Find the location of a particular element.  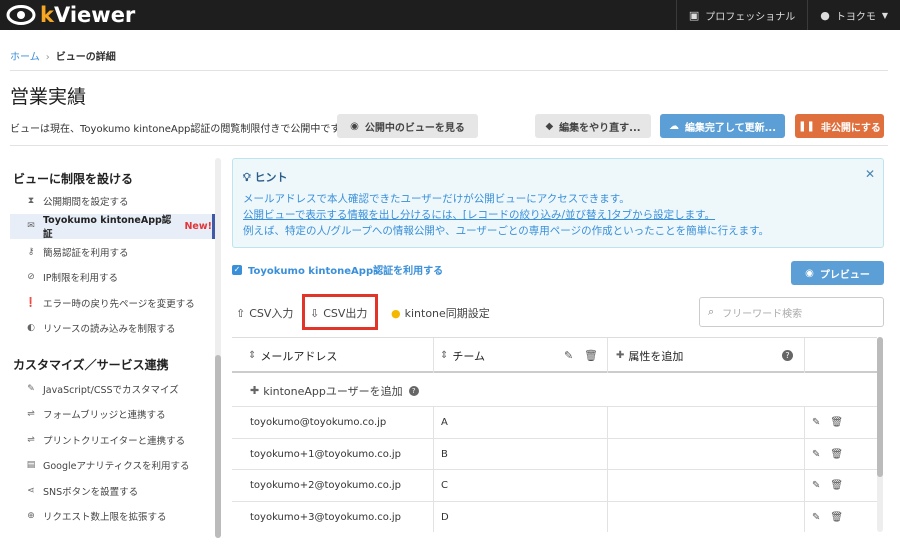

csv-input-button: ⇧ CSV入力 is located at coordinates (264, 313).